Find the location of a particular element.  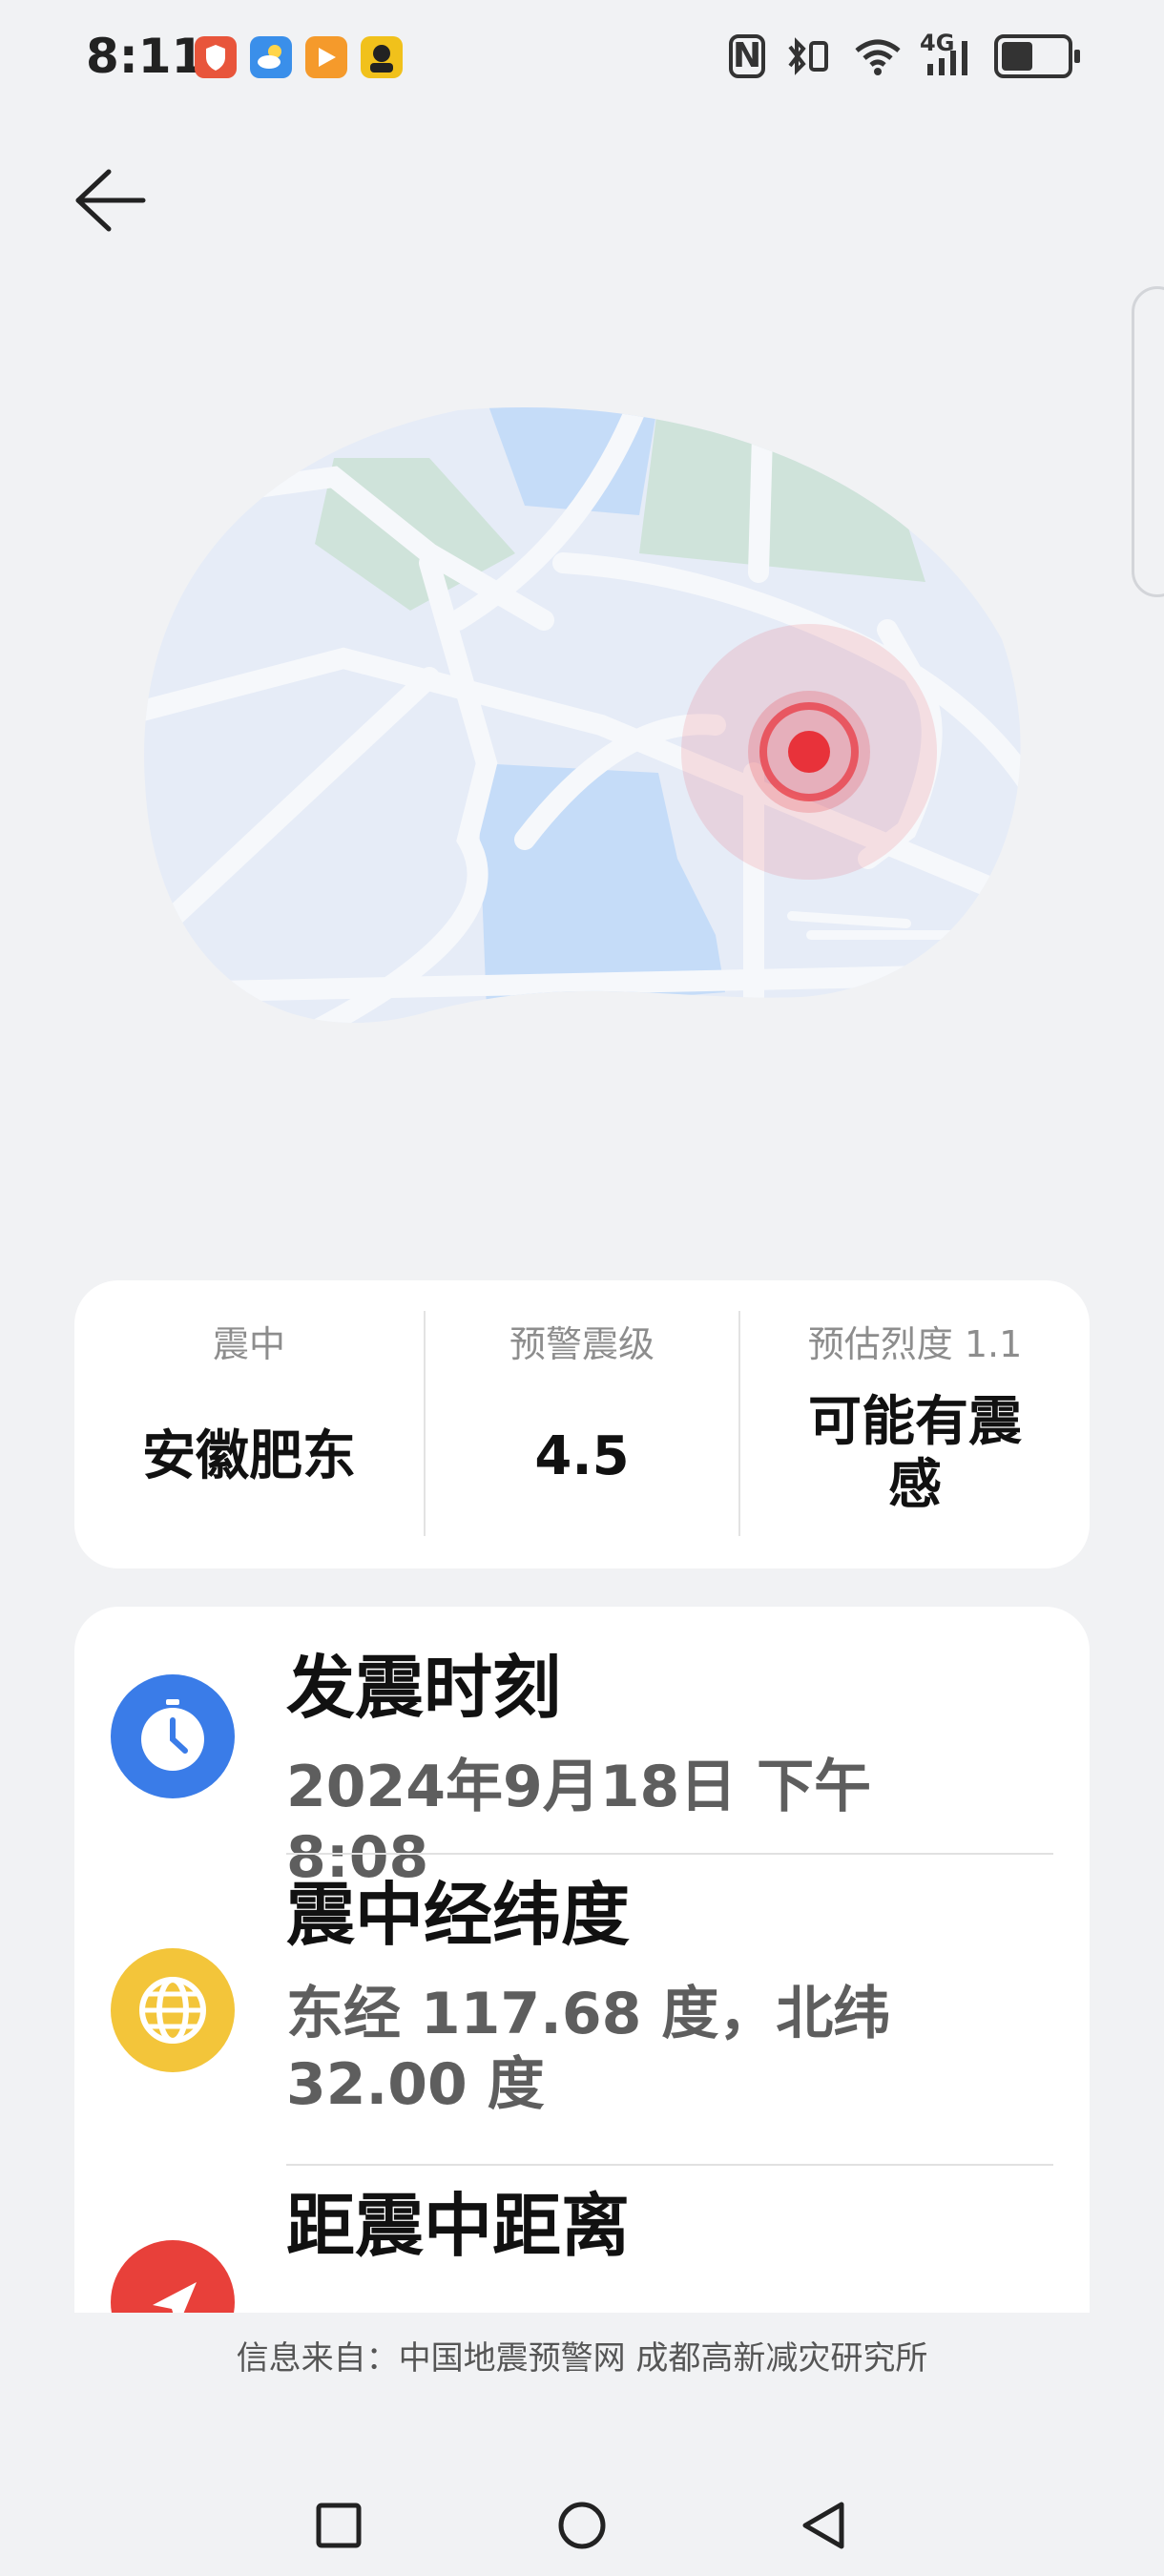

magnitude-value: 4.5 is located at coordinates (582, 1456).